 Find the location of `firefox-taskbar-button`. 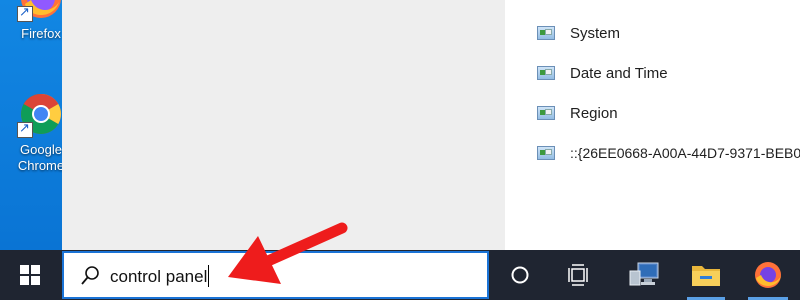

firefox-taskbar-button is located at coordinates (768, 275).